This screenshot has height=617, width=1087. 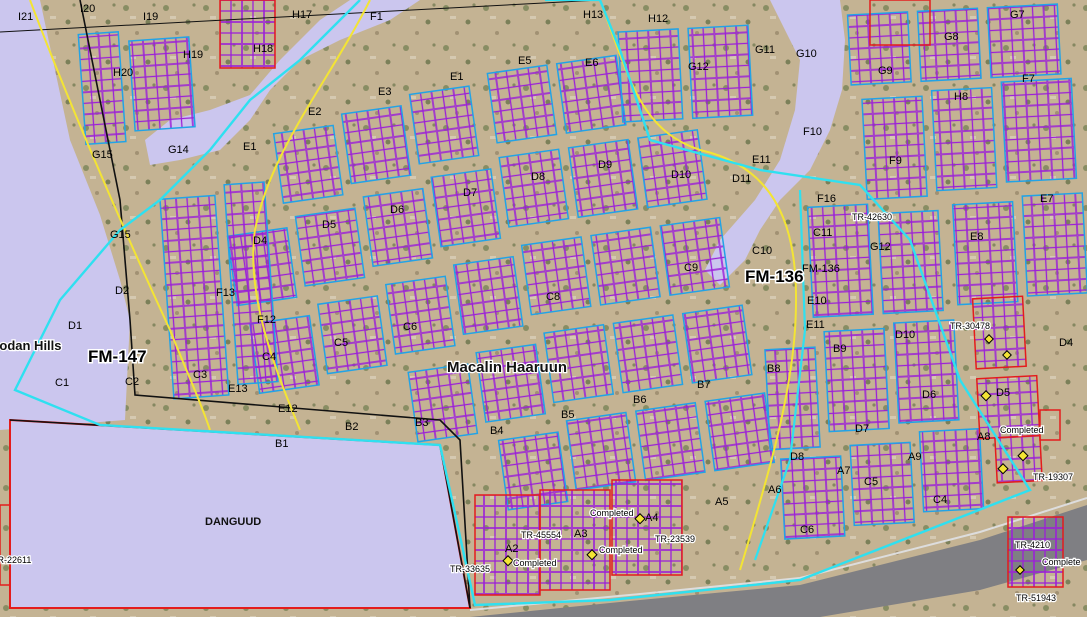 What do you see at coordinates (25, 17) in the screenshot?
I see `block-label: I21` at bounding box center [25, 17].